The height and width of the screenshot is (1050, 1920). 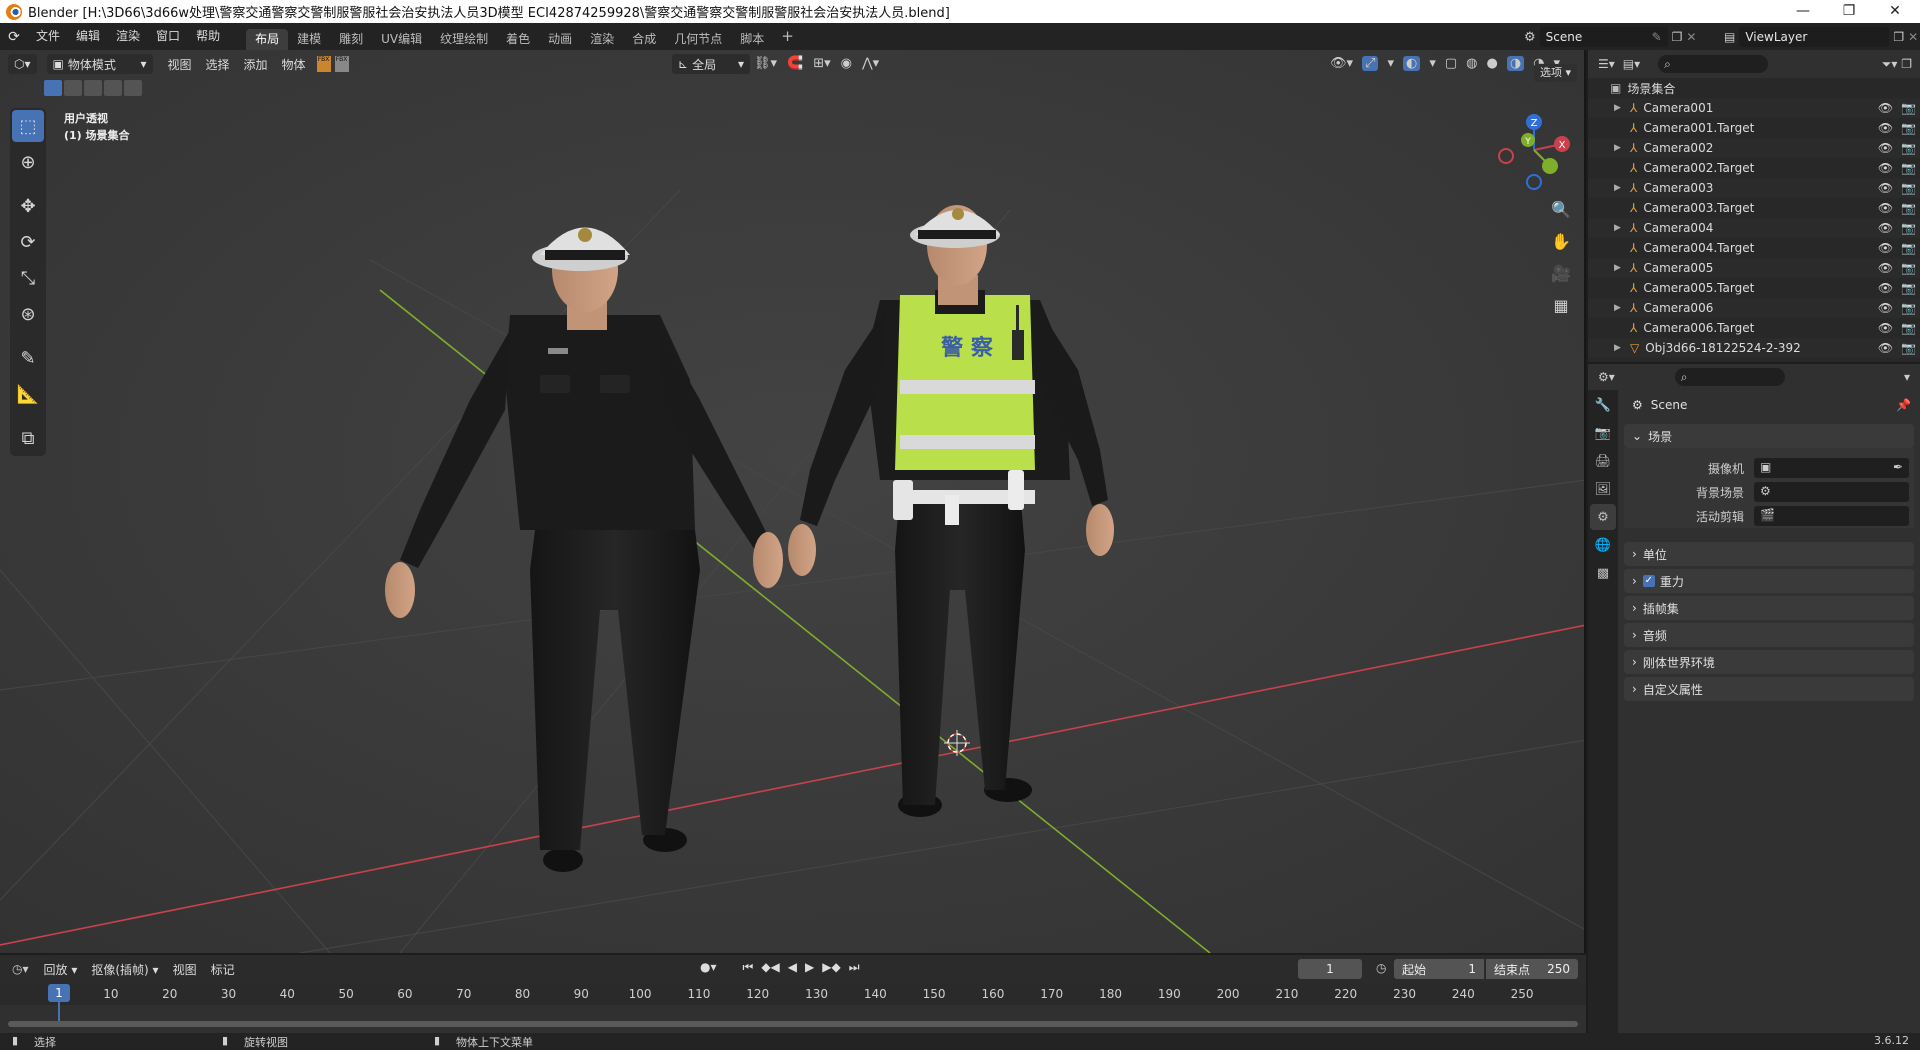 I want to click on chevron-down-icon: ▾, so click(x=1907, y=377).